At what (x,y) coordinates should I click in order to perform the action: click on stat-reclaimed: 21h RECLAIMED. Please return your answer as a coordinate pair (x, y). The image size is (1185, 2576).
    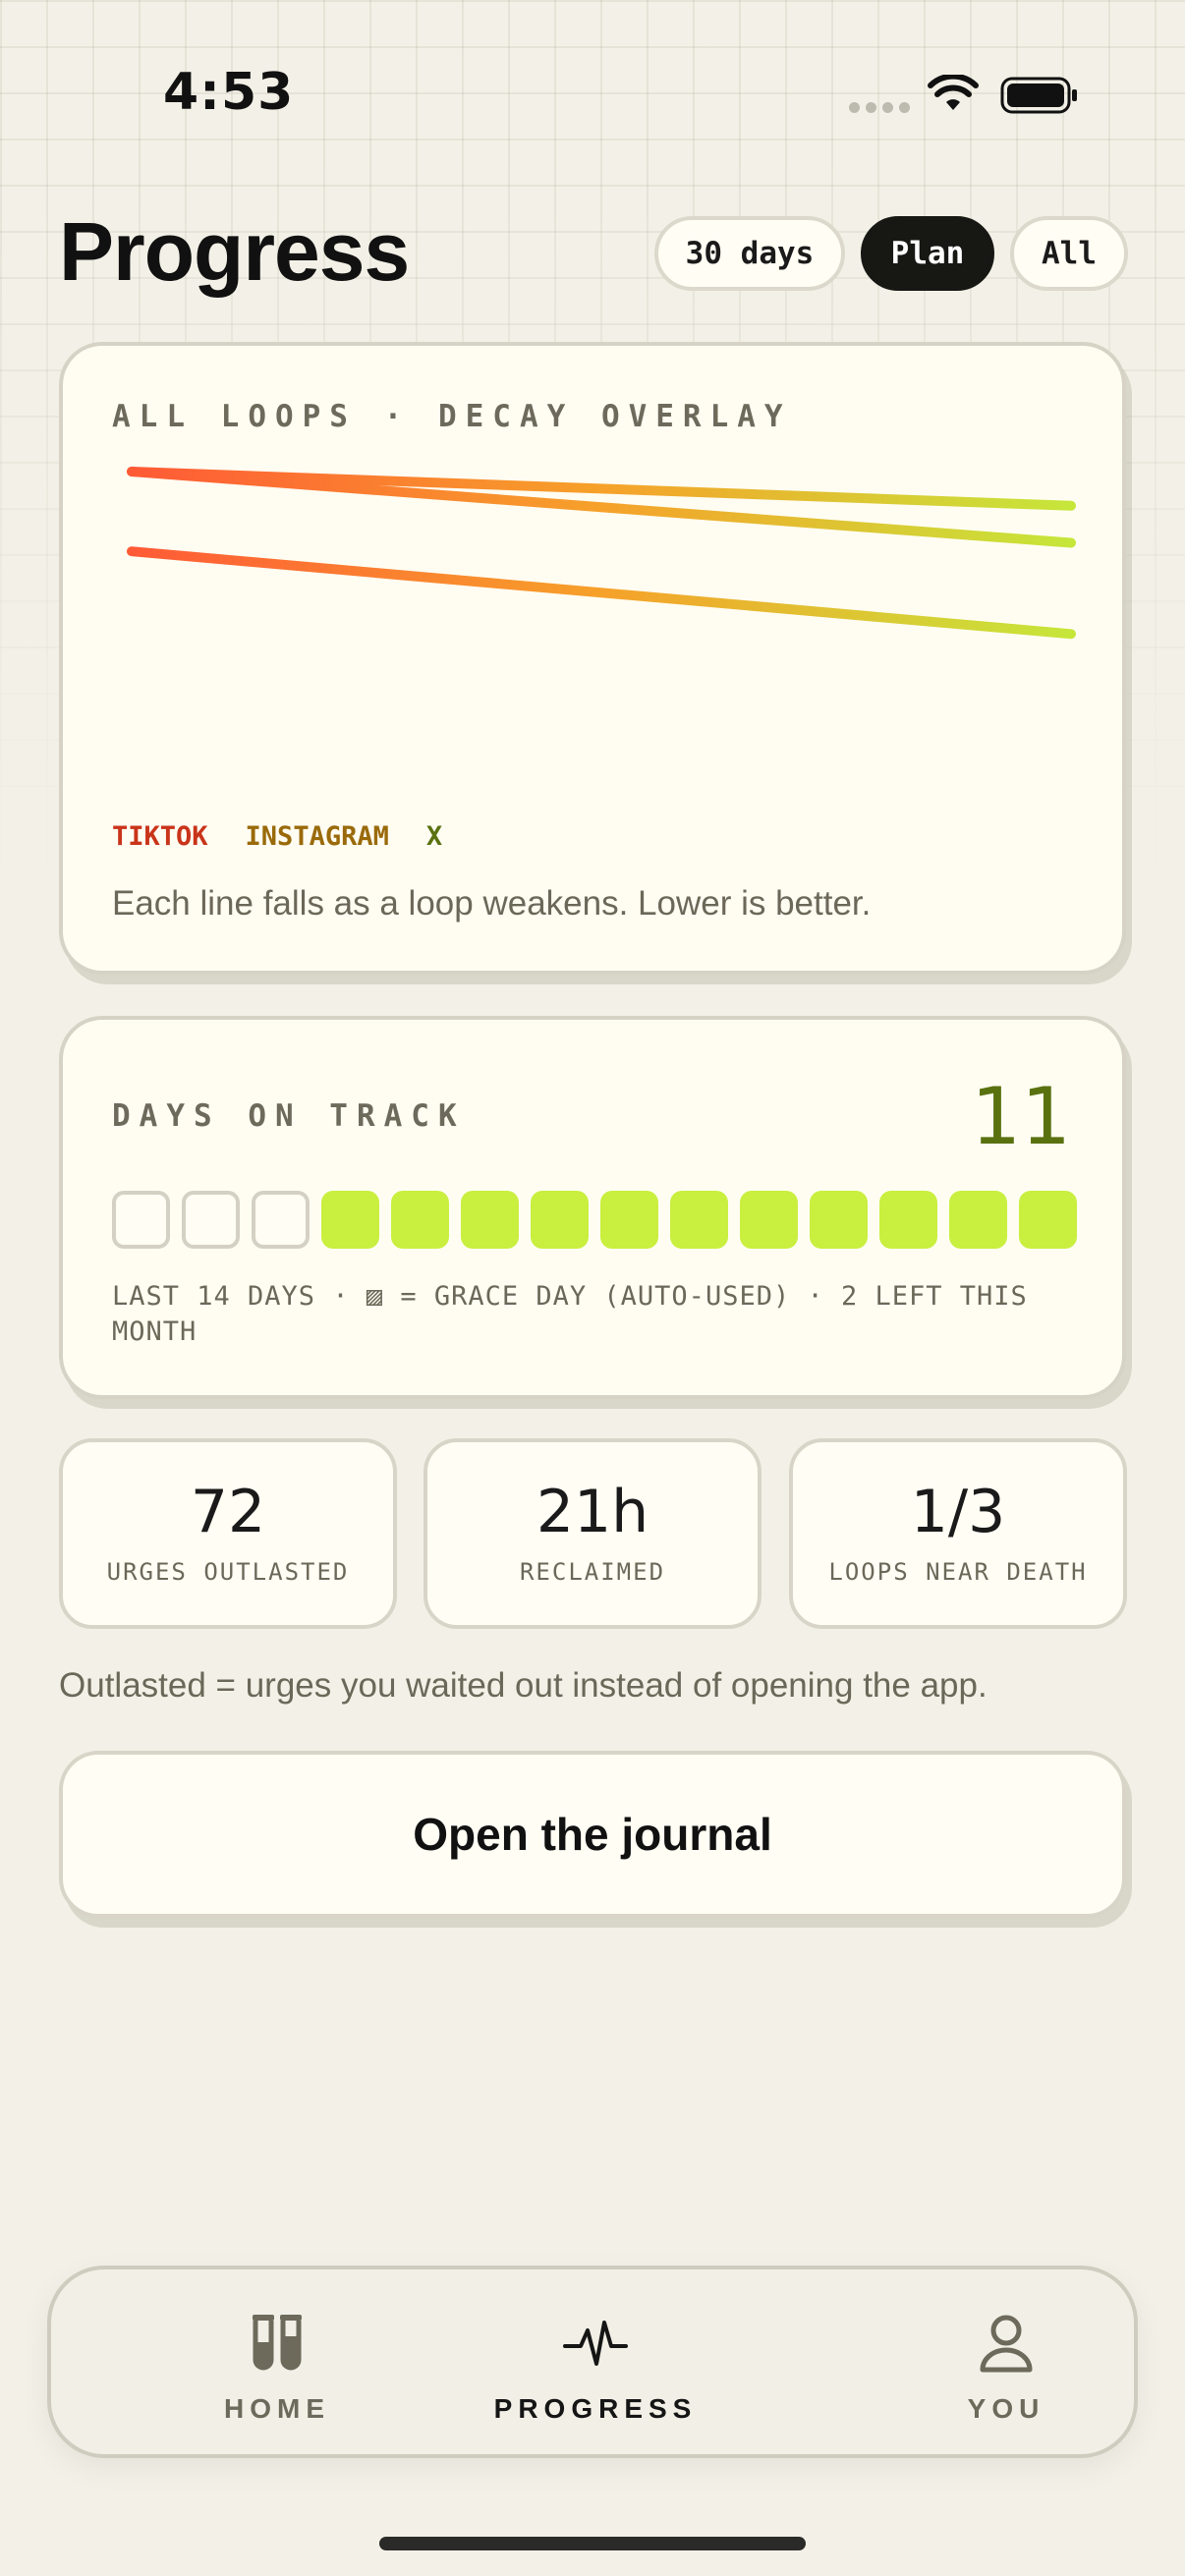
    Looking at the image, I should click on (592, 1533).